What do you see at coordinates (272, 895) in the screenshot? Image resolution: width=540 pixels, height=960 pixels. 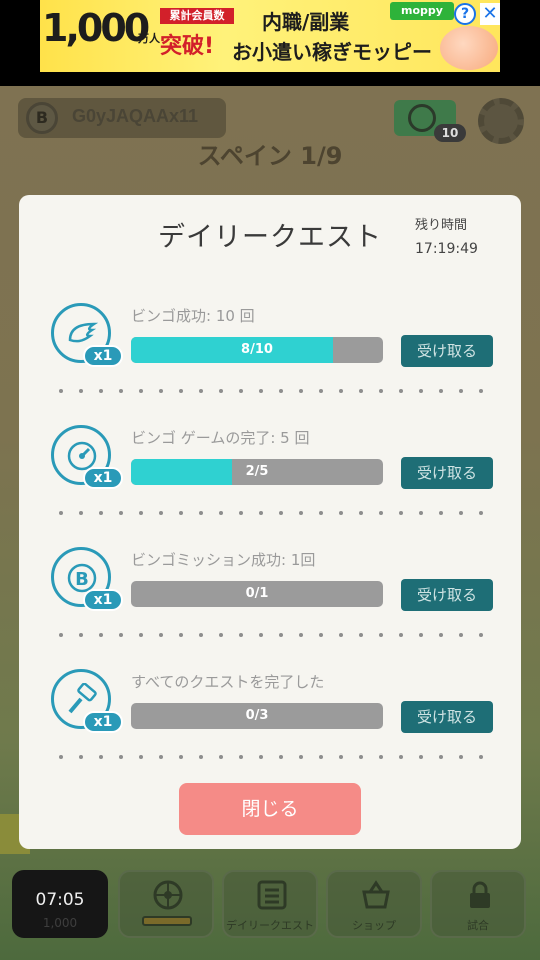 I see `list-icon` at bounding box center [272, 895].